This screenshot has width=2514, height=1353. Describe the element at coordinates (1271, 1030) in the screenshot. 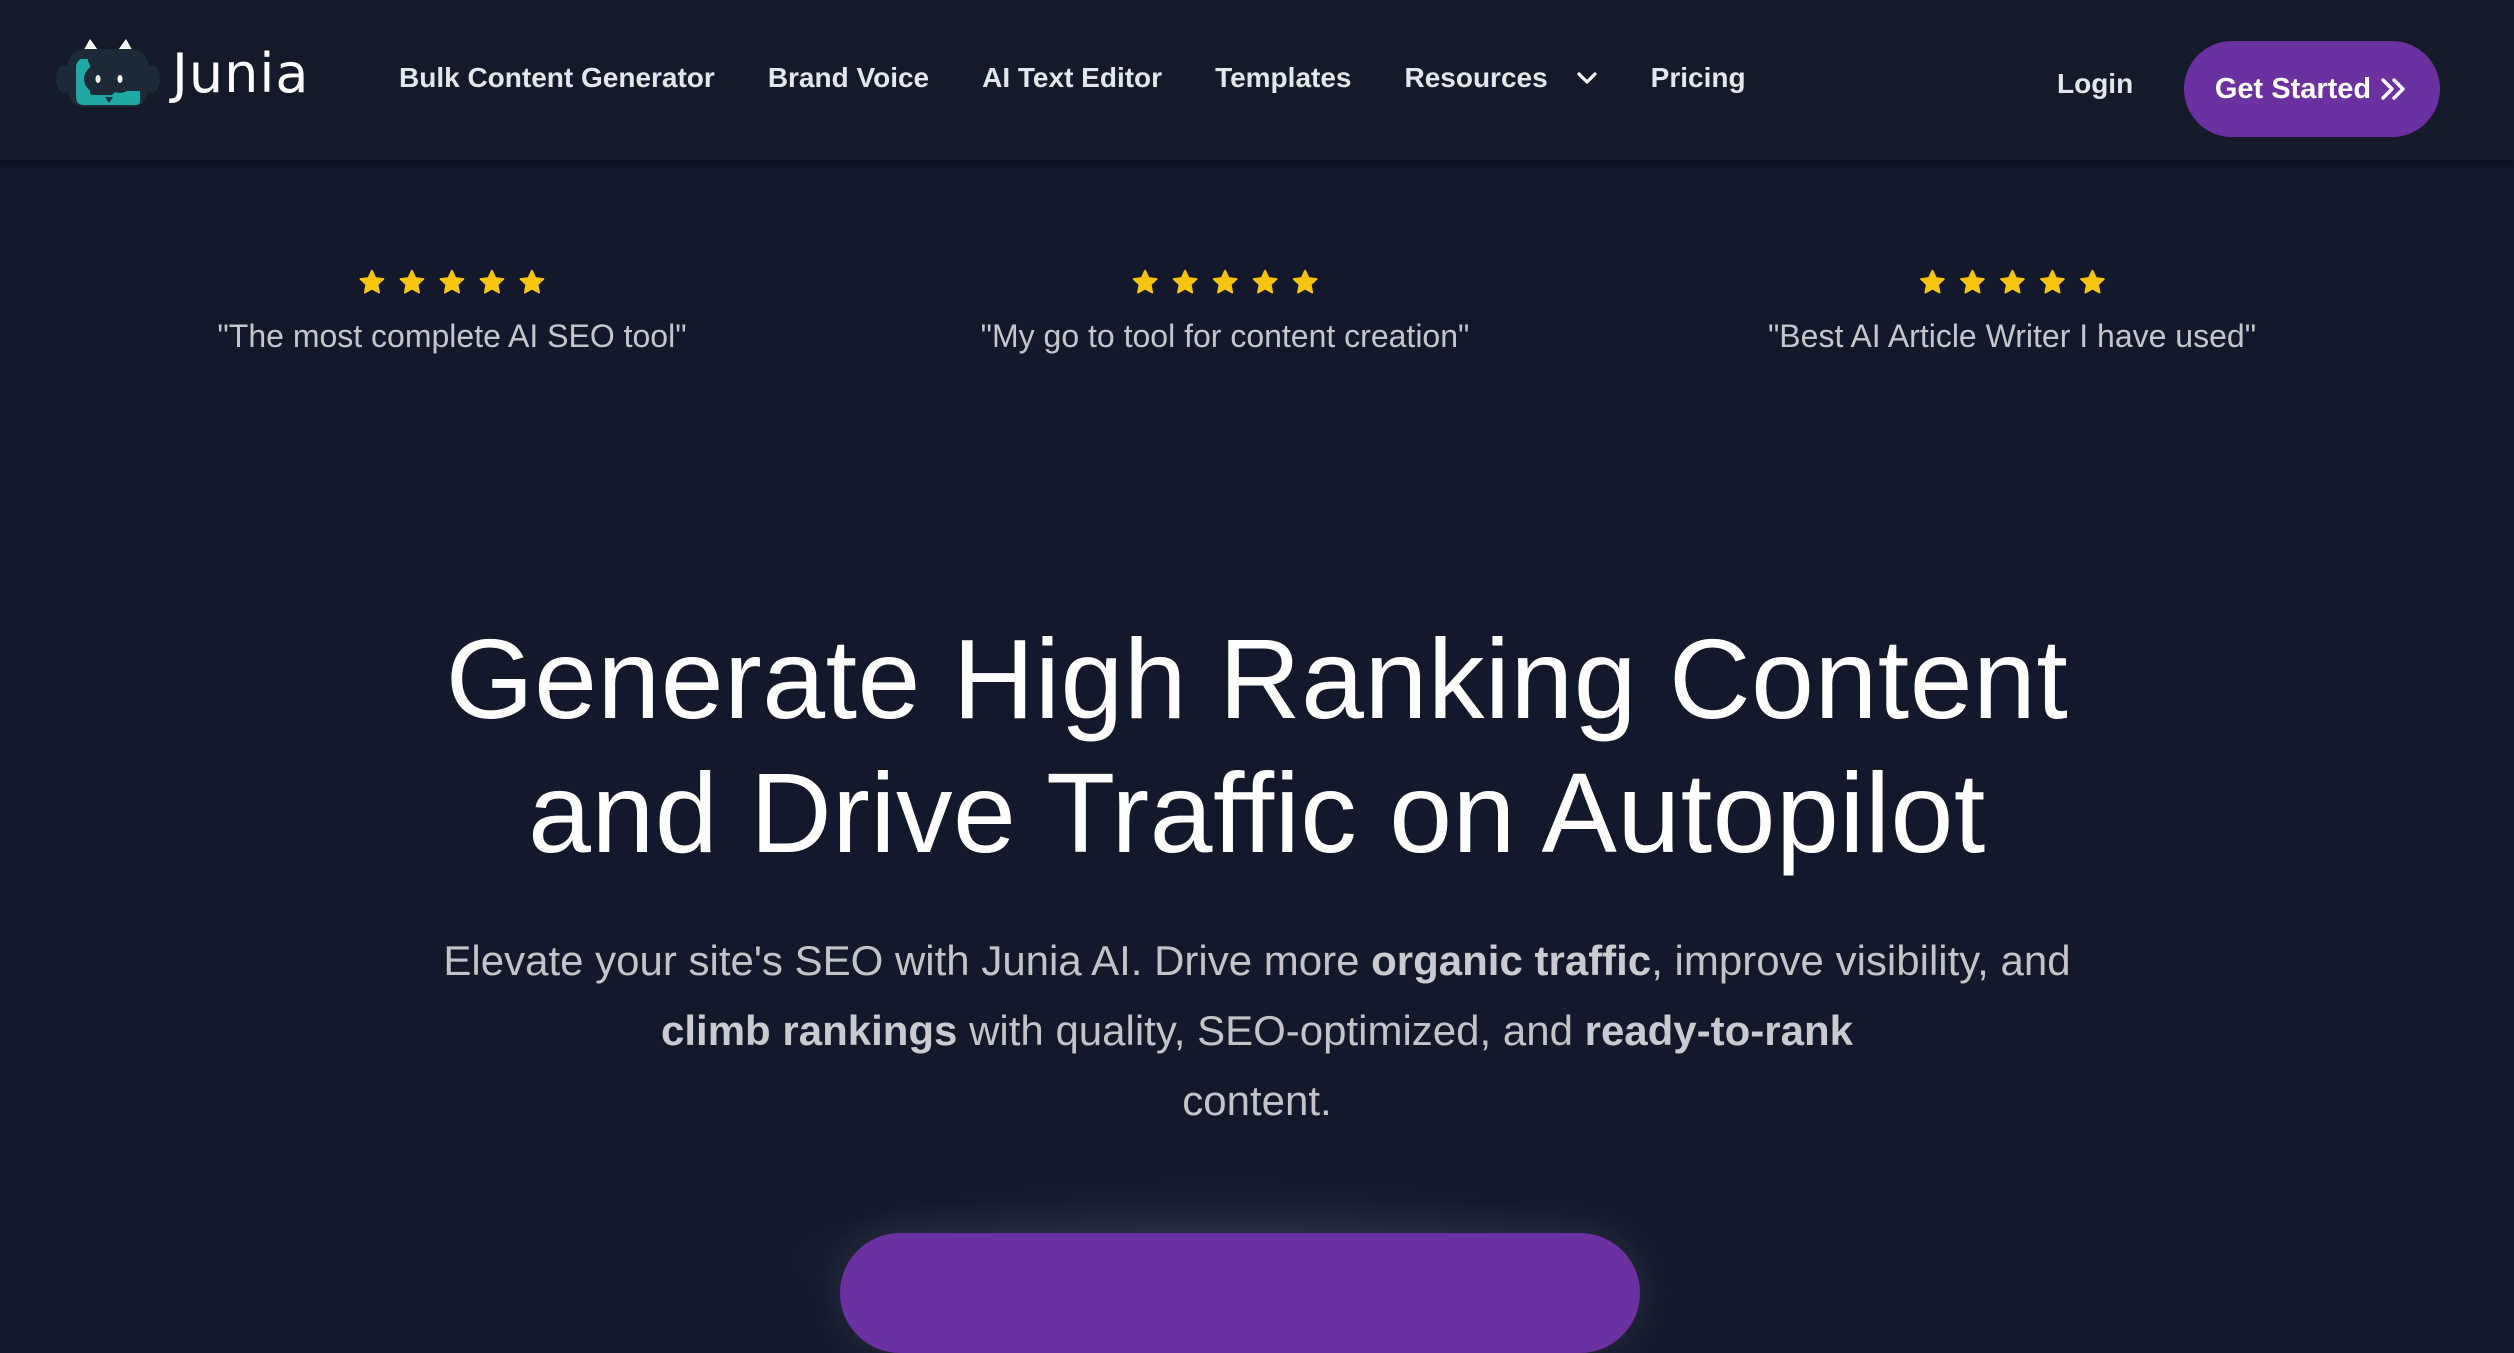

I see `subtitle-text: with quality, SEO-optimized, and` at that location.